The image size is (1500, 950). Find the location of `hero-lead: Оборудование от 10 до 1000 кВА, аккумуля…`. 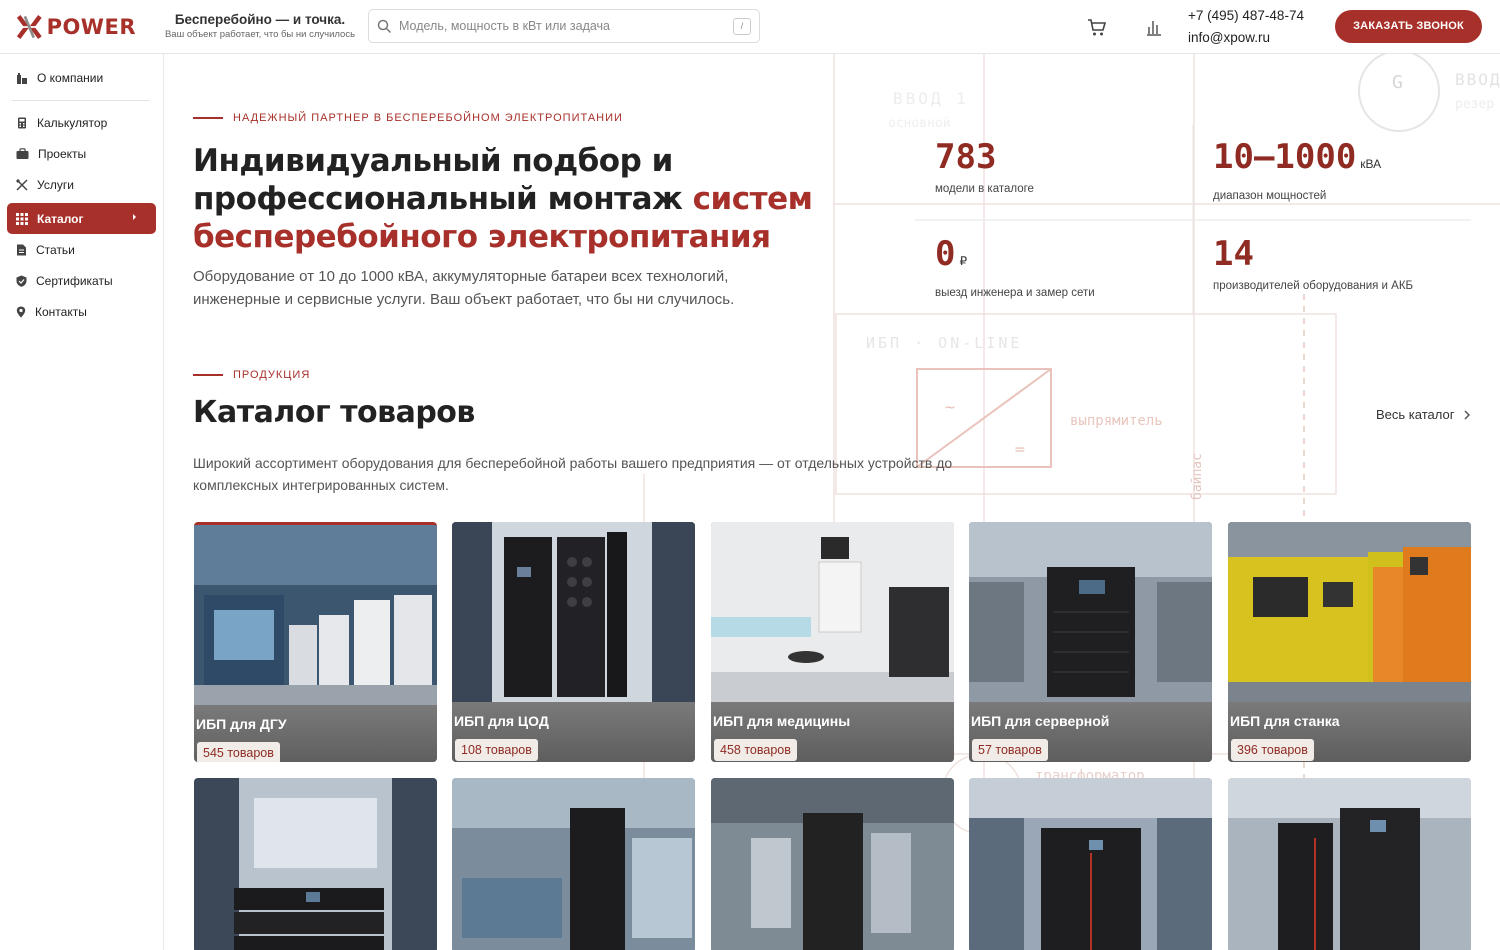

hero-lead: Оборудование от 10 до 1000 кВА, аккумуля… is located at coordinates (464, 288).